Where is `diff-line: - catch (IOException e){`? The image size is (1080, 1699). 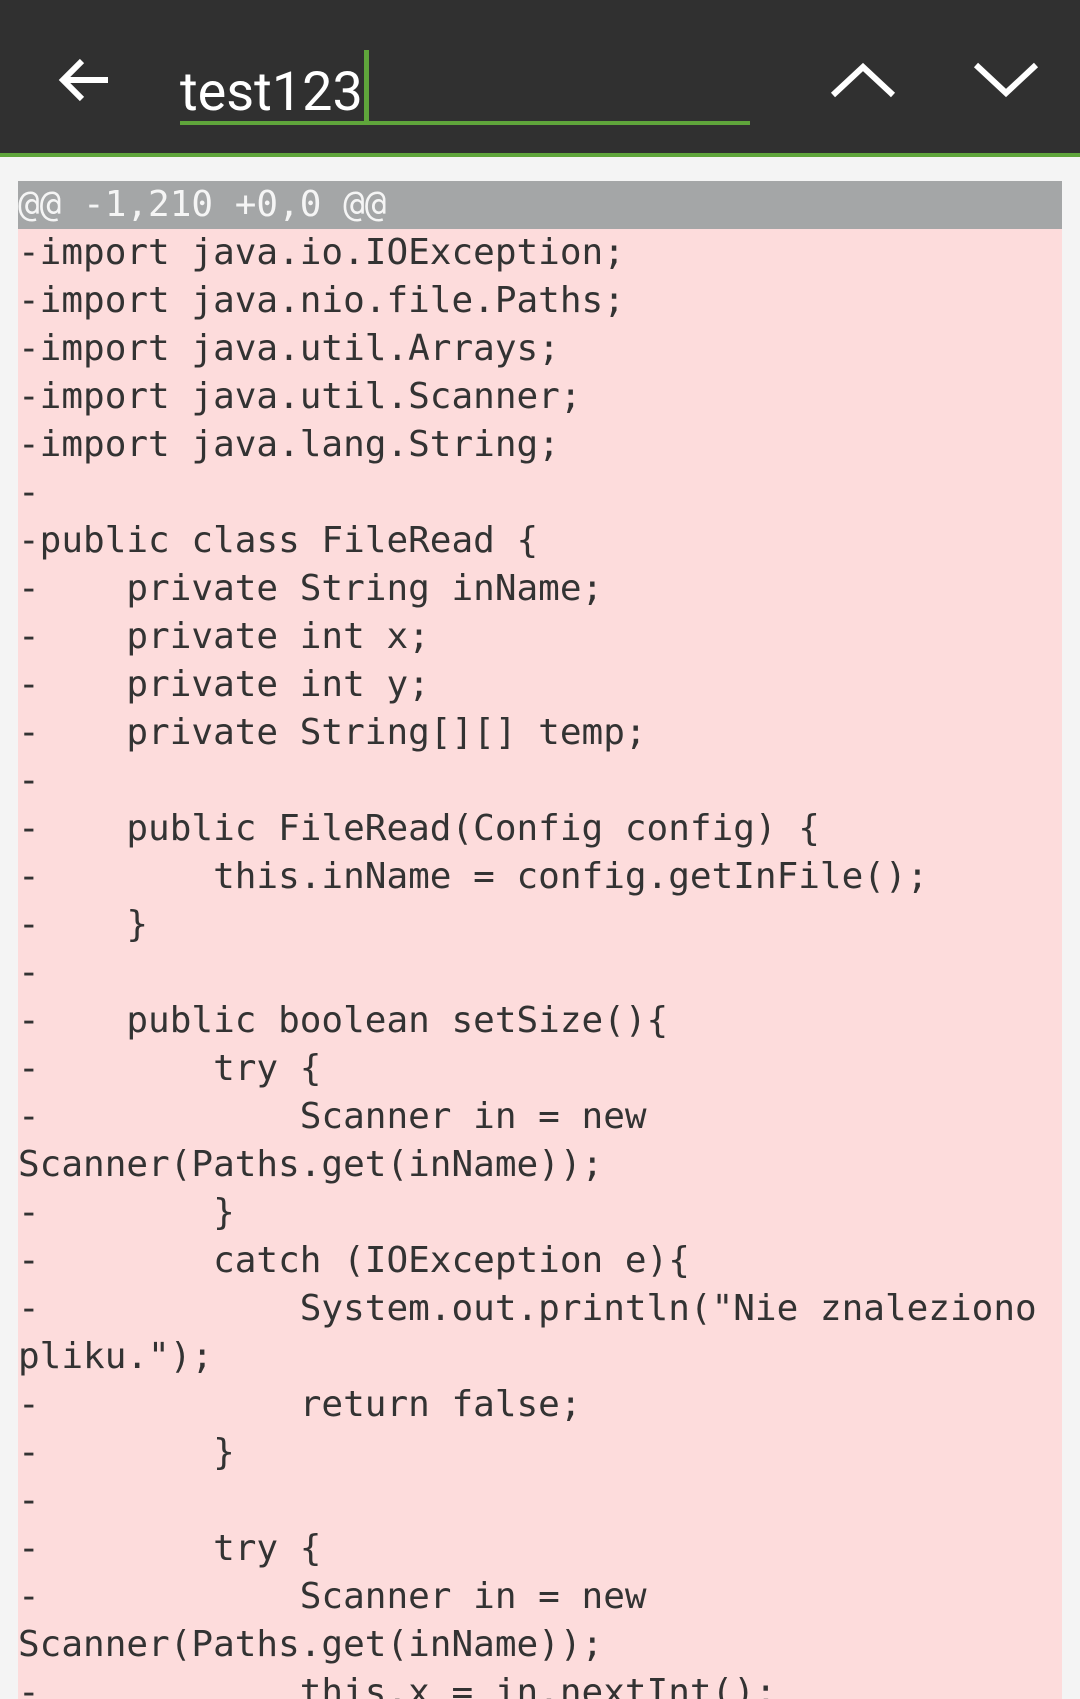
diff-line: - catch (IOException e){ is located at coordinates (354, 1260).